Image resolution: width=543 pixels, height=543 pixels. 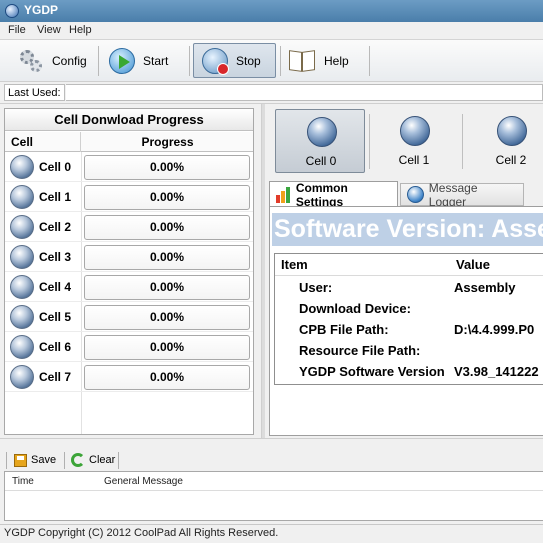 What do you see at coordinates (17, 30) in the screenshot?
I see `menu-file: File` at bounding box center [17, 30].